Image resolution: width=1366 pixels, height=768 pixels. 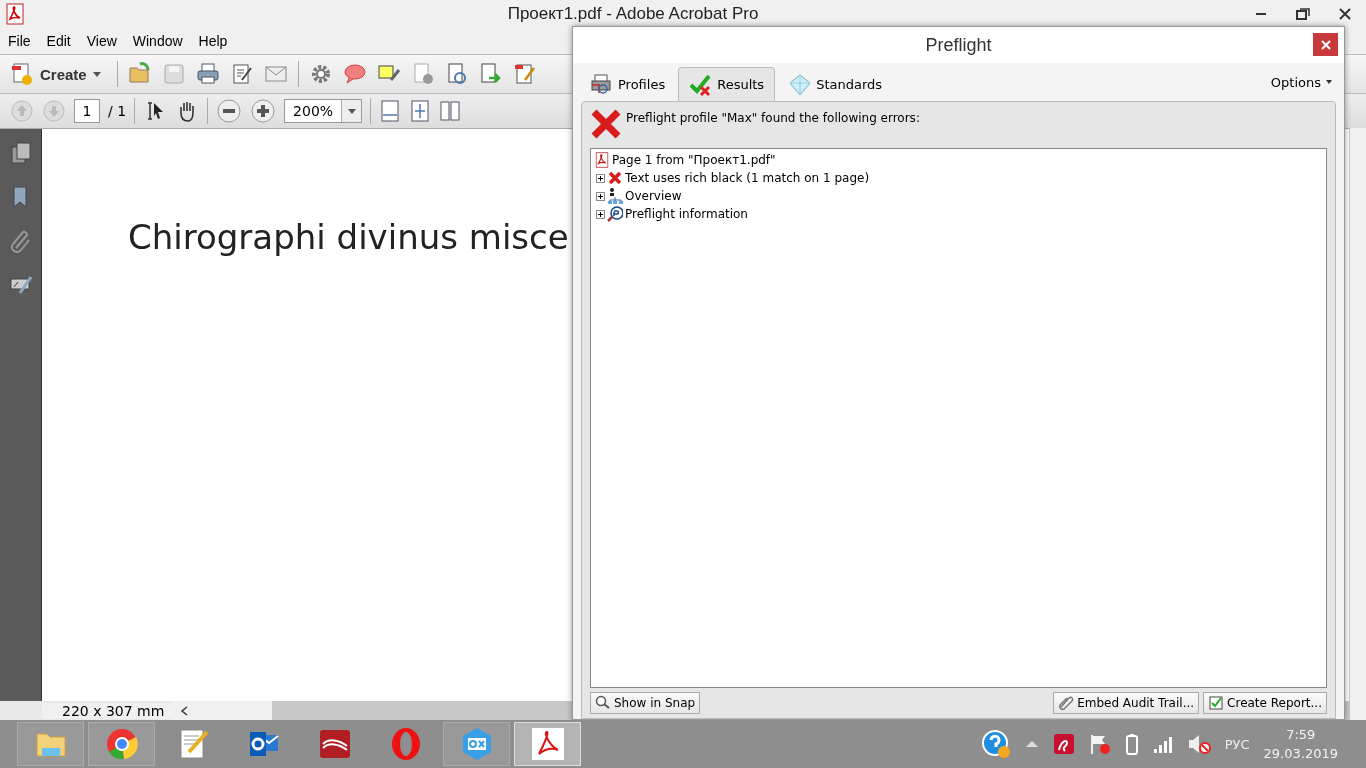 I want to click on print-button, so click(x=207, y=74).